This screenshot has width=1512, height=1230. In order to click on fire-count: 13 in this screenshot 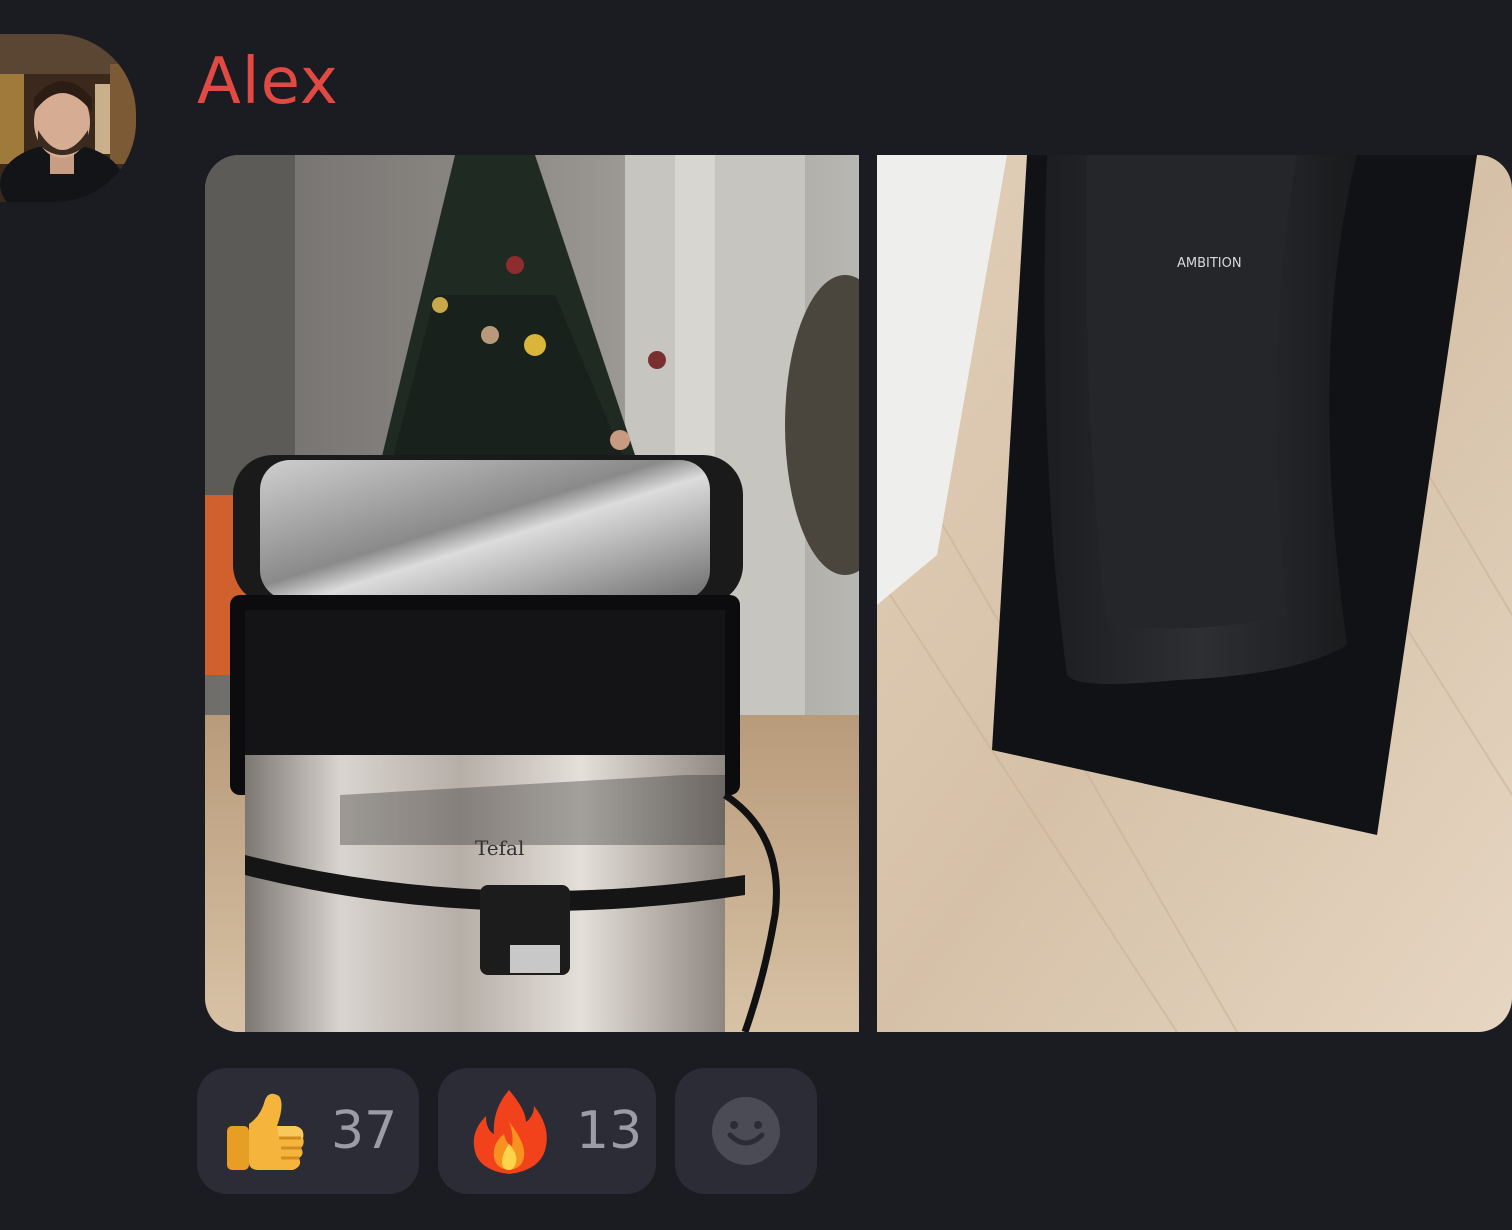, I will do `click(609, 1131)`.